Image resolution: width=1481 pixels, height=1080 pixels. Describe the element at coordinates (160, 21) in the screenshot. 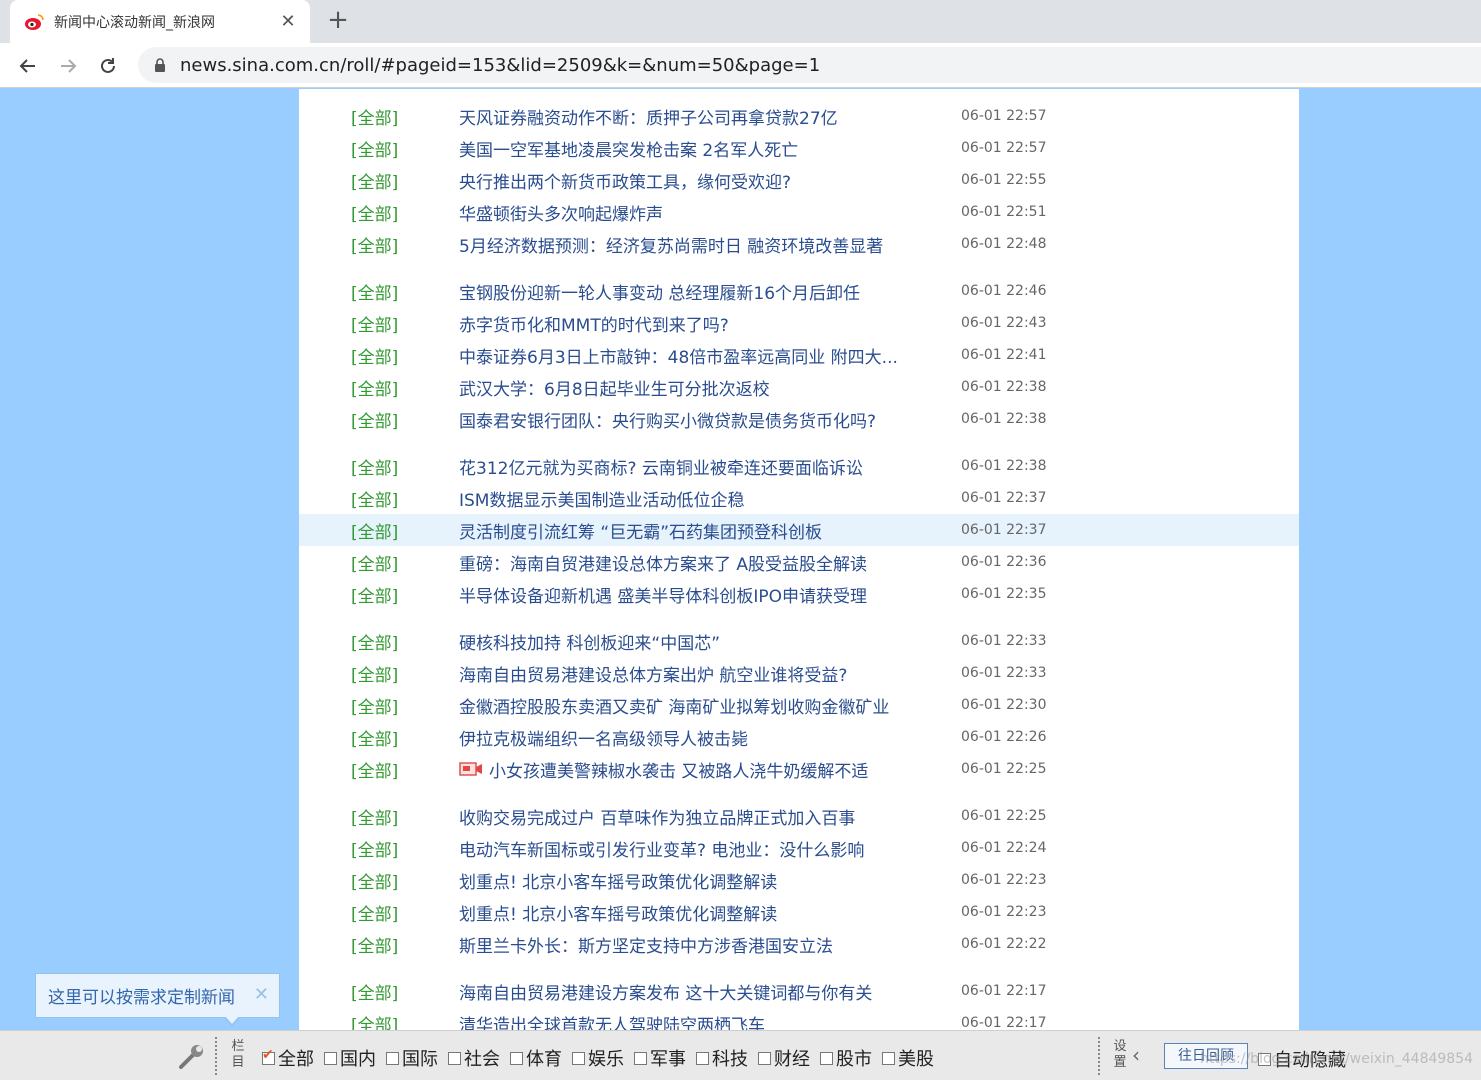

I see `browser-tab: 新闻中心滚动新闻_新浪网 ✕` at that location.